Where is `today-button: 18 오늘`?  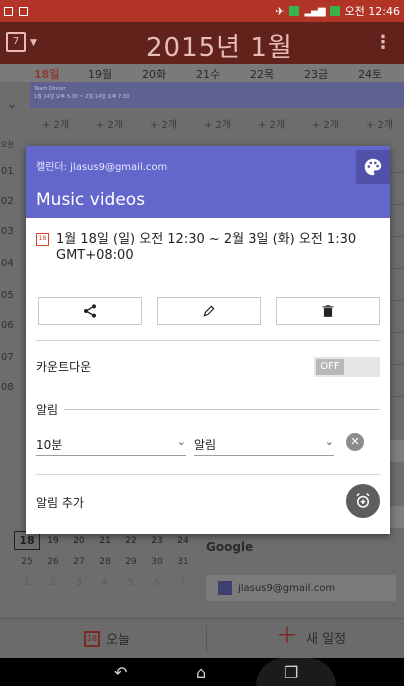
today-button: 18 오늘 is located at coordinates (107, 638).